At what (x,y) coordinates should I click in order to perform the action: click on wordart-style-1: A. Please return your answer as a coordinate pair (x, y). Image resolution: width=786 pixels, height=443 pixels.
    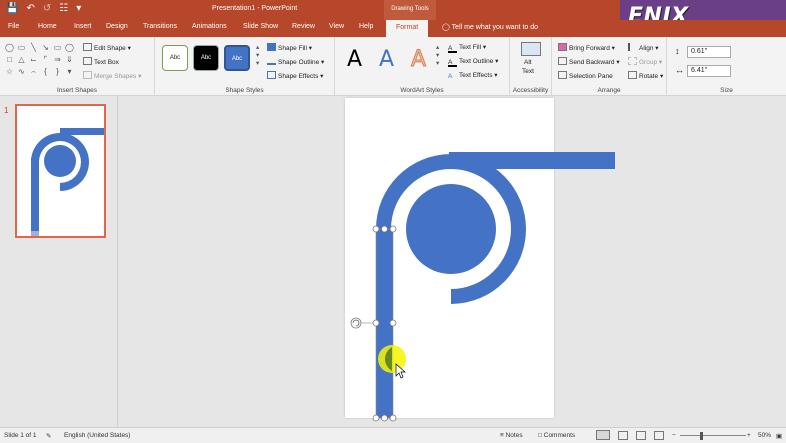
    Looking at the image, I should click on (354, 59).